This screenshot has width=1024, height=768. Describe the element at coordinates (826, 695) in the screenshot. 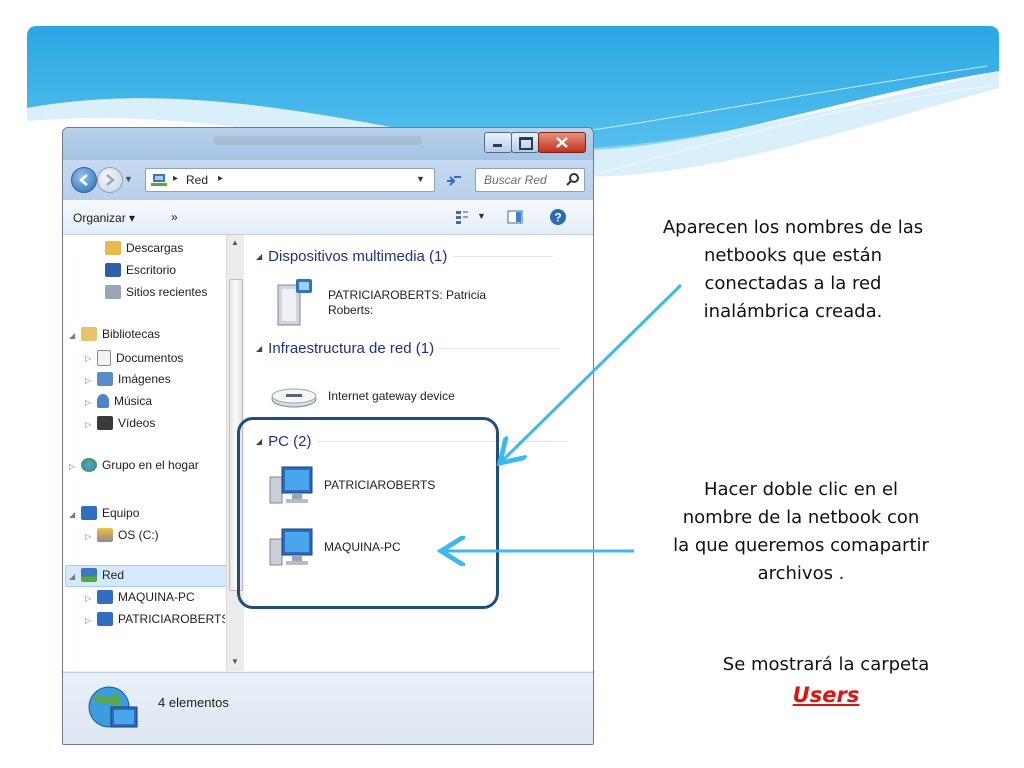

I see `users-folder-label: Users` at that location.